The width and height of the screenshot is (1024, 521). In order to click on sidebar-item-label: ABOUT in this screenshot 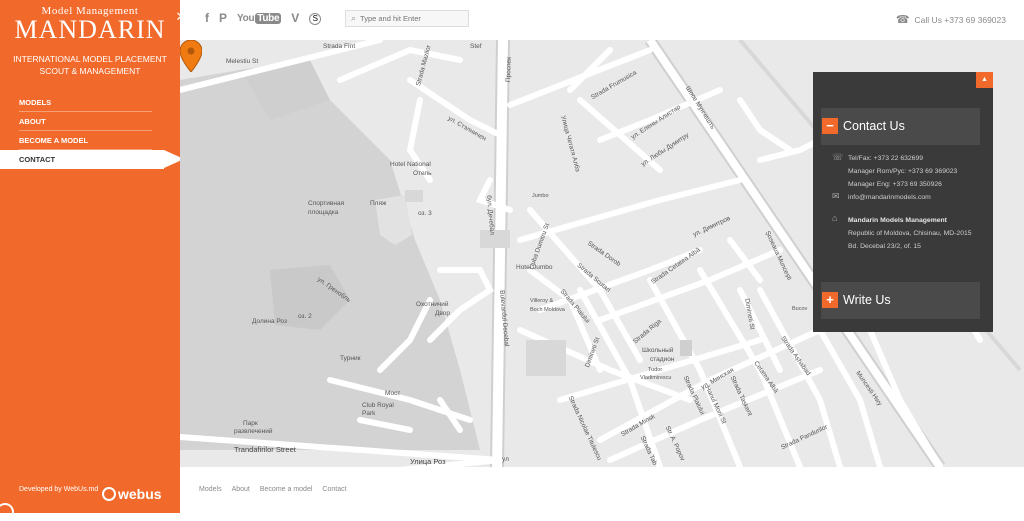, I will do `click(32, 121)`.